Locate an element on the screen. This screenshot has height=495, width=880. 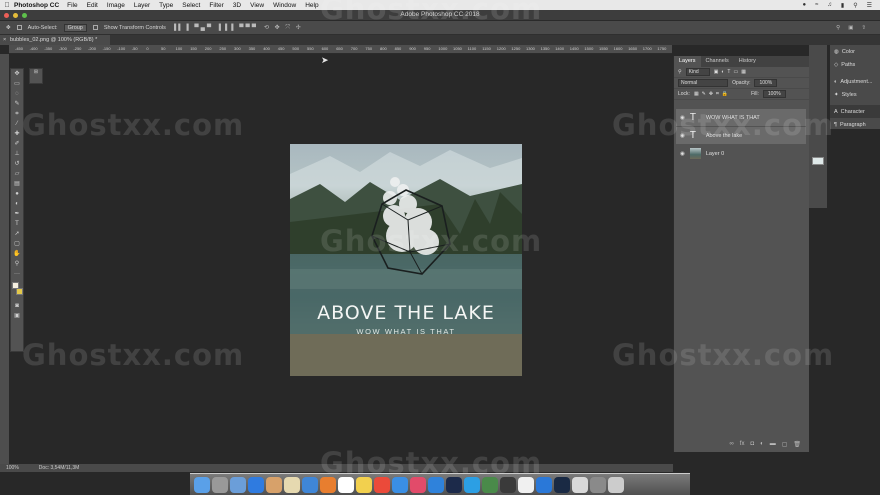
layer-row-image: ◉ Layer 0 is located at coordinates (741, 153).